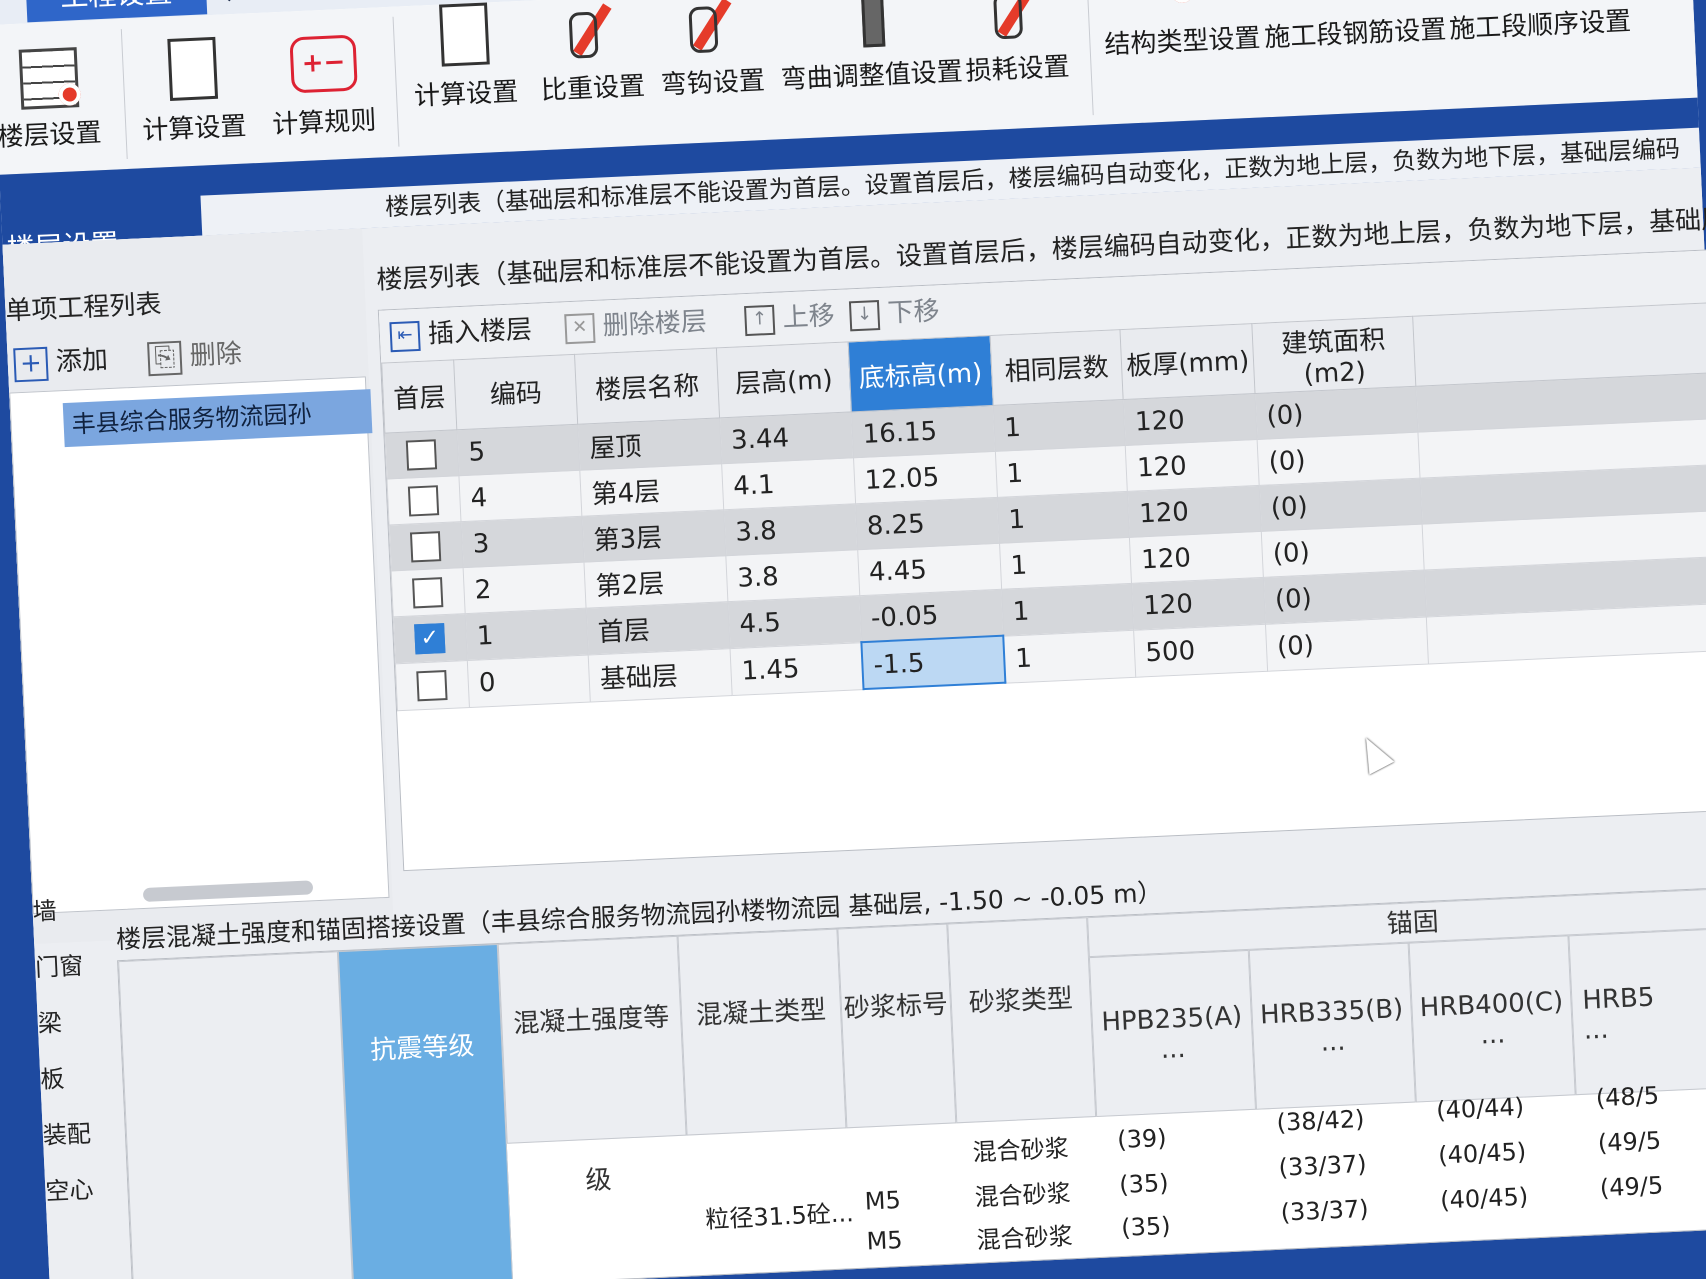  What do you see at coordinates (1180, 31) in the screenshot?
I see `struct-type-button: 结构类型设置` at bounding box center [1180, 31].